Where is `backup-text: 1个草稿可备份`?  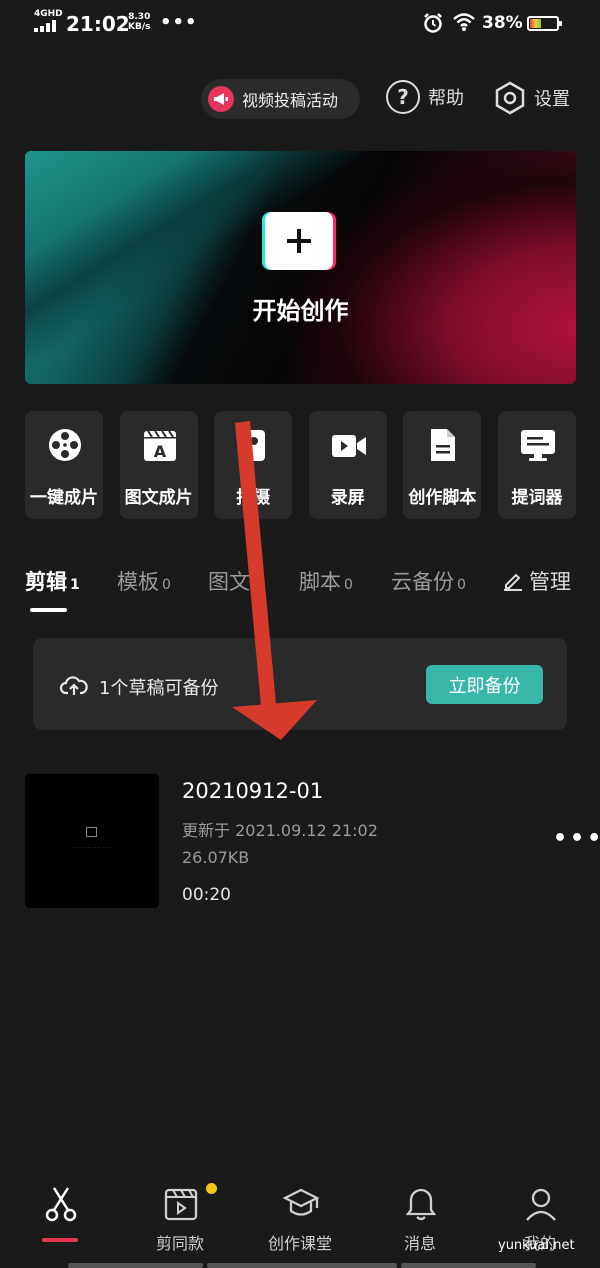
backup-text: 1个草稿可备份 is located at coordinates (159, 688).